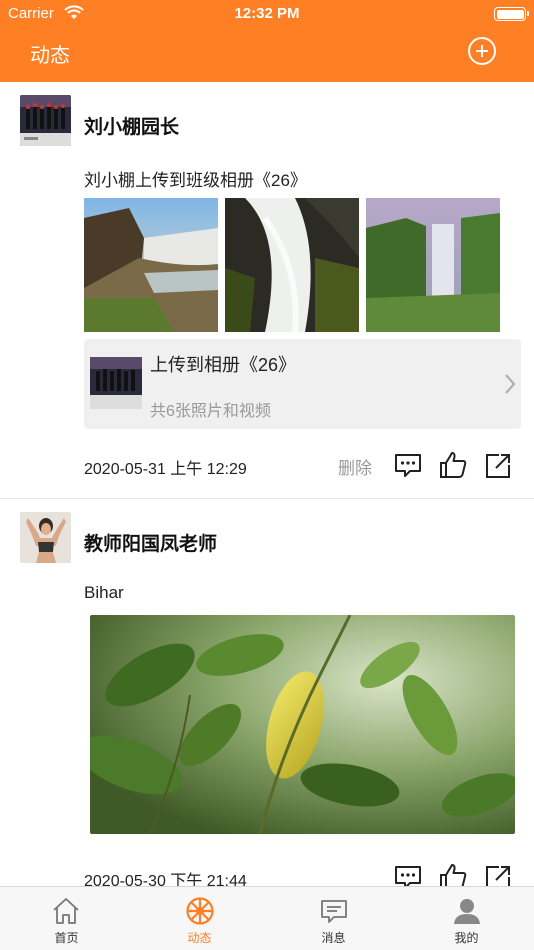 The height and width of the screenshot is (950, 534). I want to click on status-time: 12:32 PM, so click(267, 13).